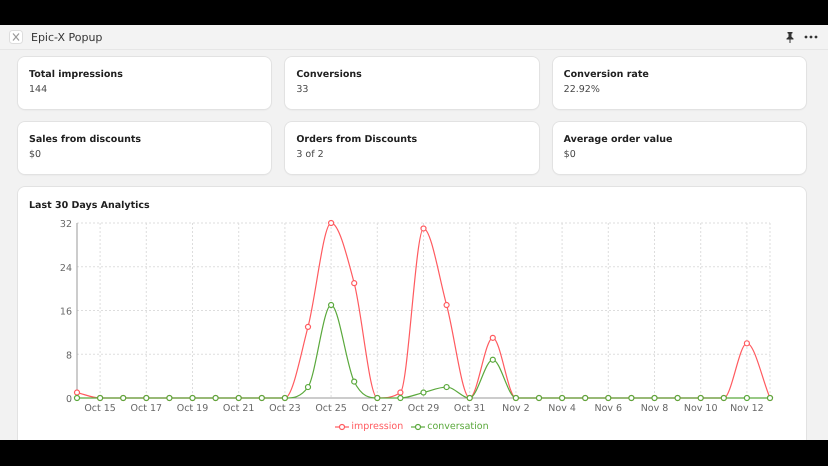  I want to click on tick-label: Oct 17, so click(146, 408).